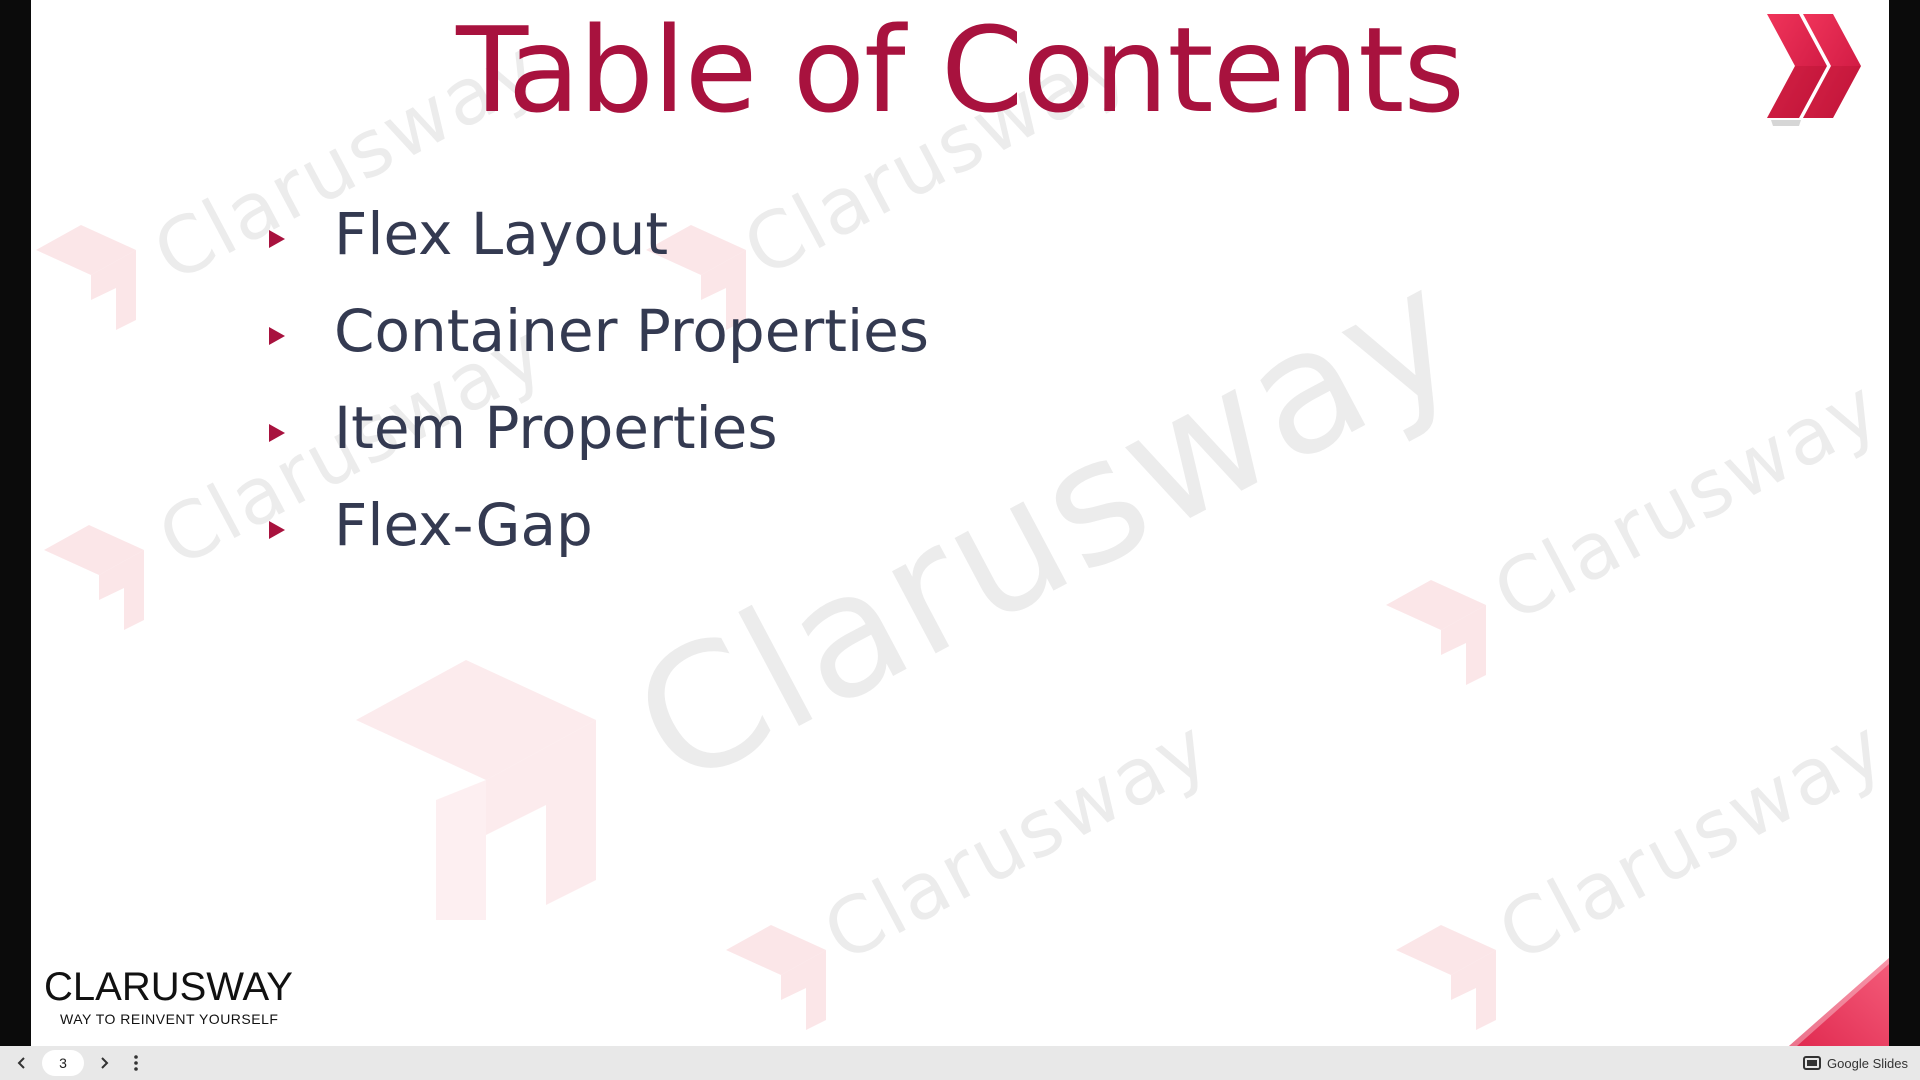 This screenshot has height=1080, width=1920. Describe the element at coordinates (1814, 70) in the screenshot. I see `brand-arrow-icon` at that location.